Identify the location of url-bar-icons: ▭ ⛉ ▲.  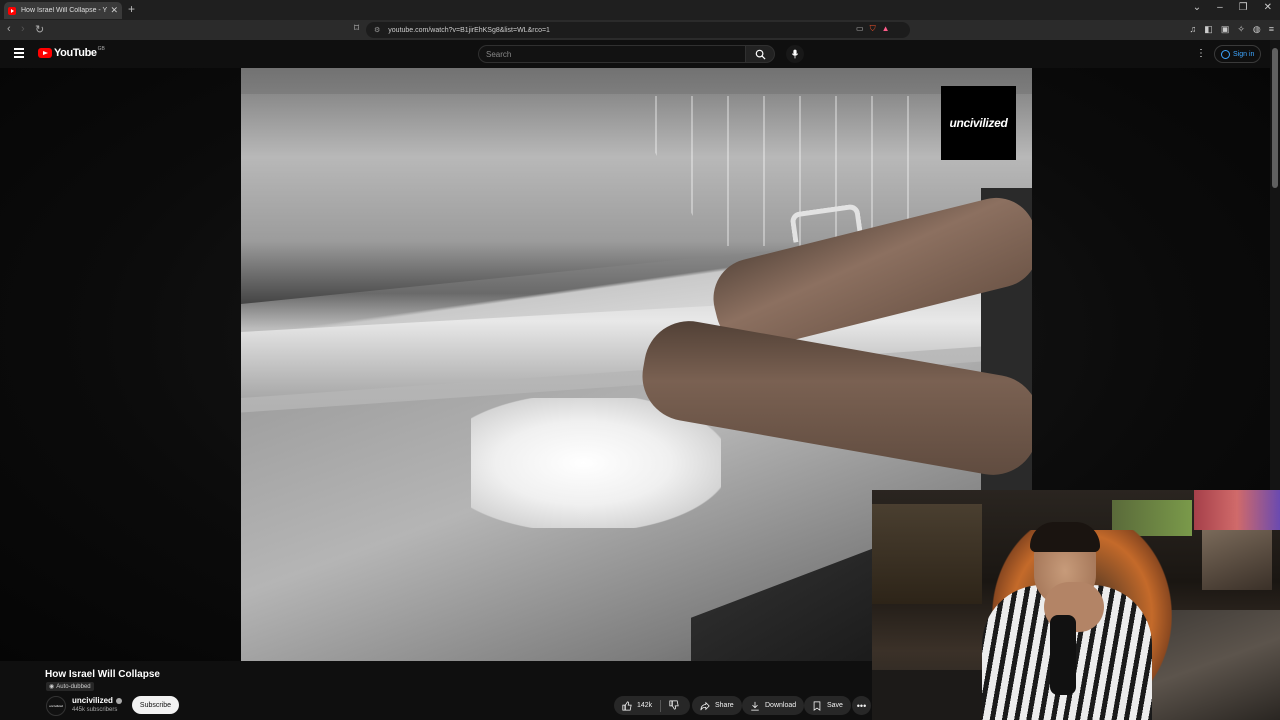
(872, 29).